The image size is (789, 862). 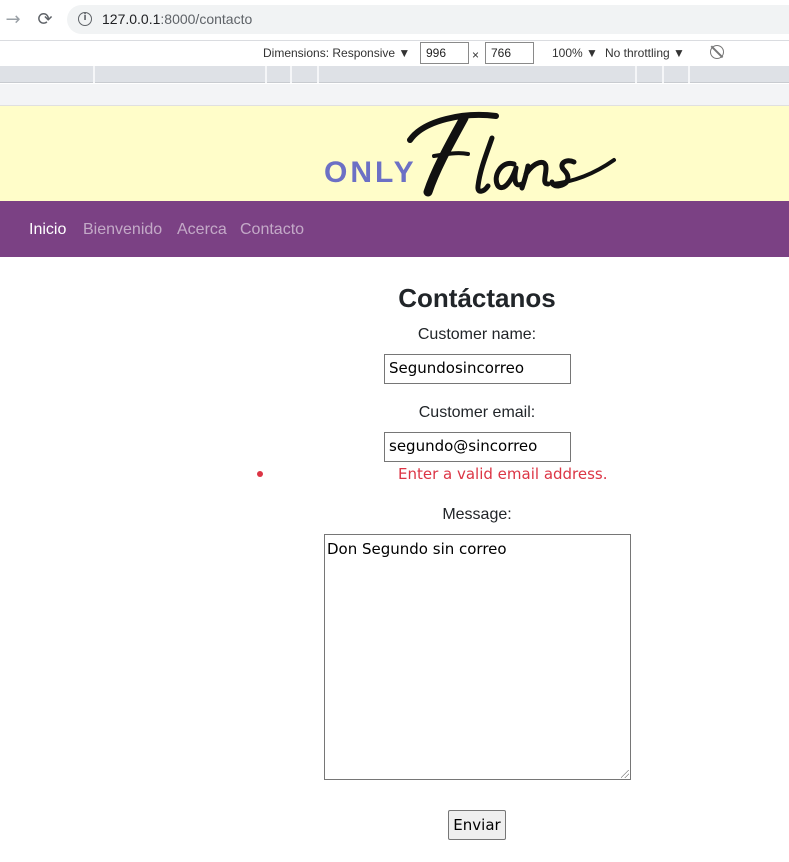 What do you see at coordinates (575, 53) in the screenshot?
I see `zoom-dropdown: 100% ▼` at bounding box center [575, 53].